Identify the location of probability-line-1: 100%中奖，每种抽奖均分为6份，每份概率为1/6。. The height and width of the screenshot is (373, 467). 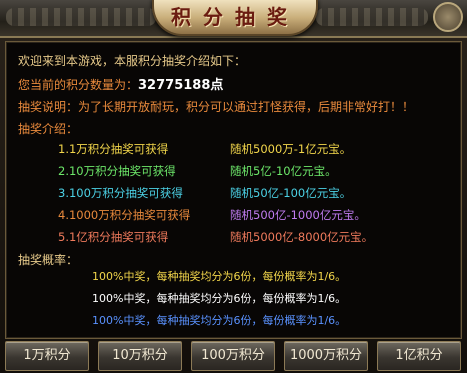
(219, 276).